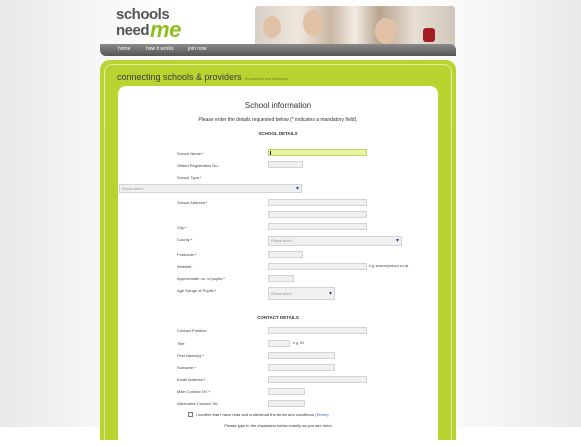  Describe the element at coordinates (278, 105) in the screenshot. I see `page-title: School information` at that location.